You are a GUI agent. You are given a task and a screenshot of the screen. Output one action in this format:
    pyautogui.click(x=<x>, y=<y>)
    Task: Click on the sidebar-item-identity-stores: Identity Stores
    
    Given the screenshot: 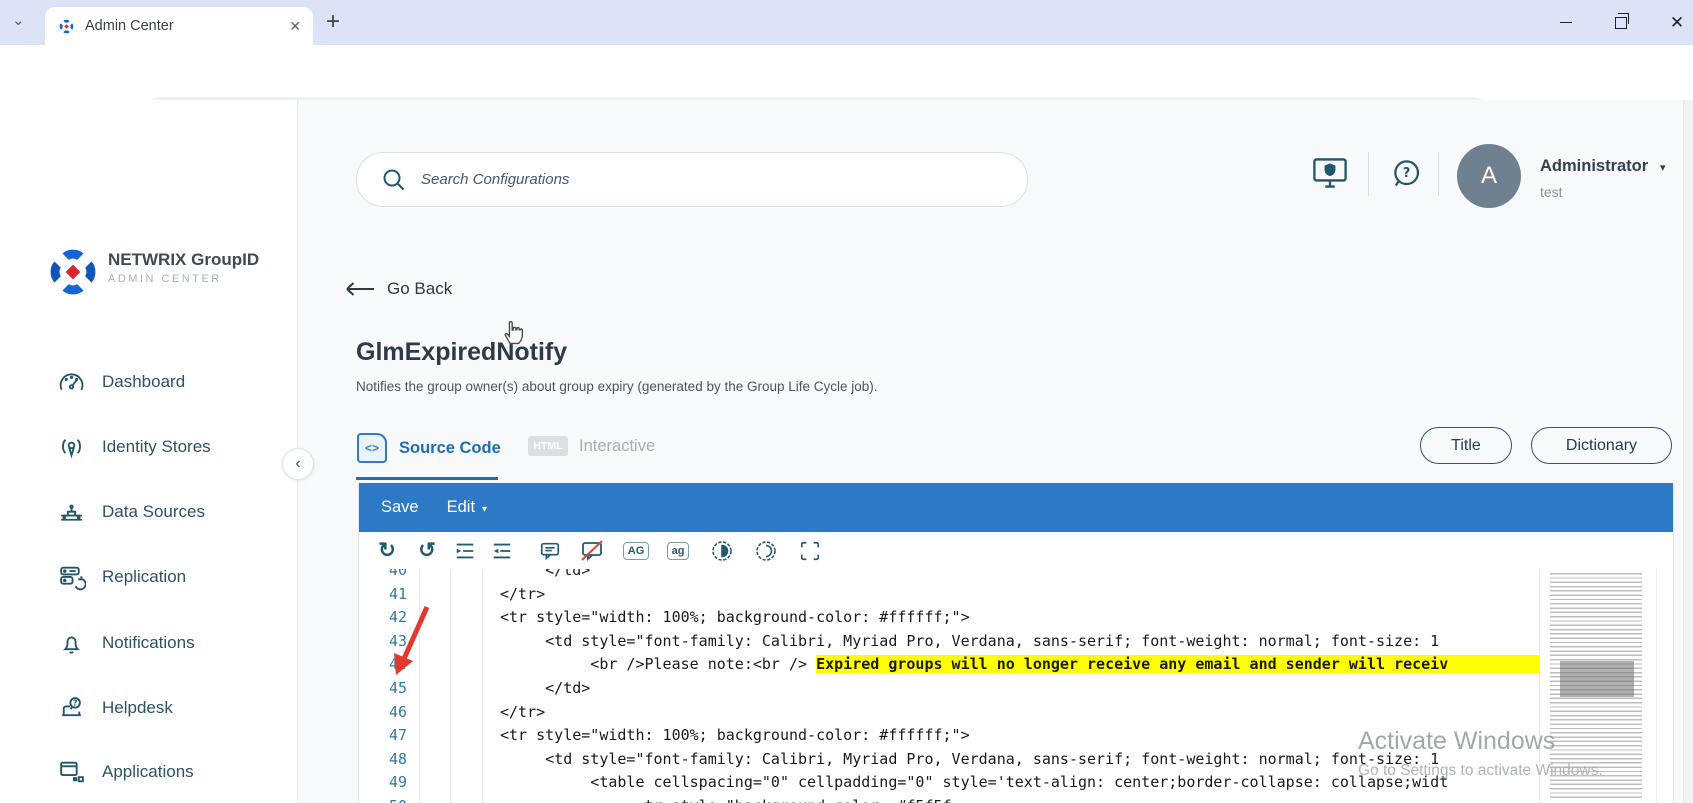 What is the action you would take?
    pyautogui.click(x=148, y=447)
    